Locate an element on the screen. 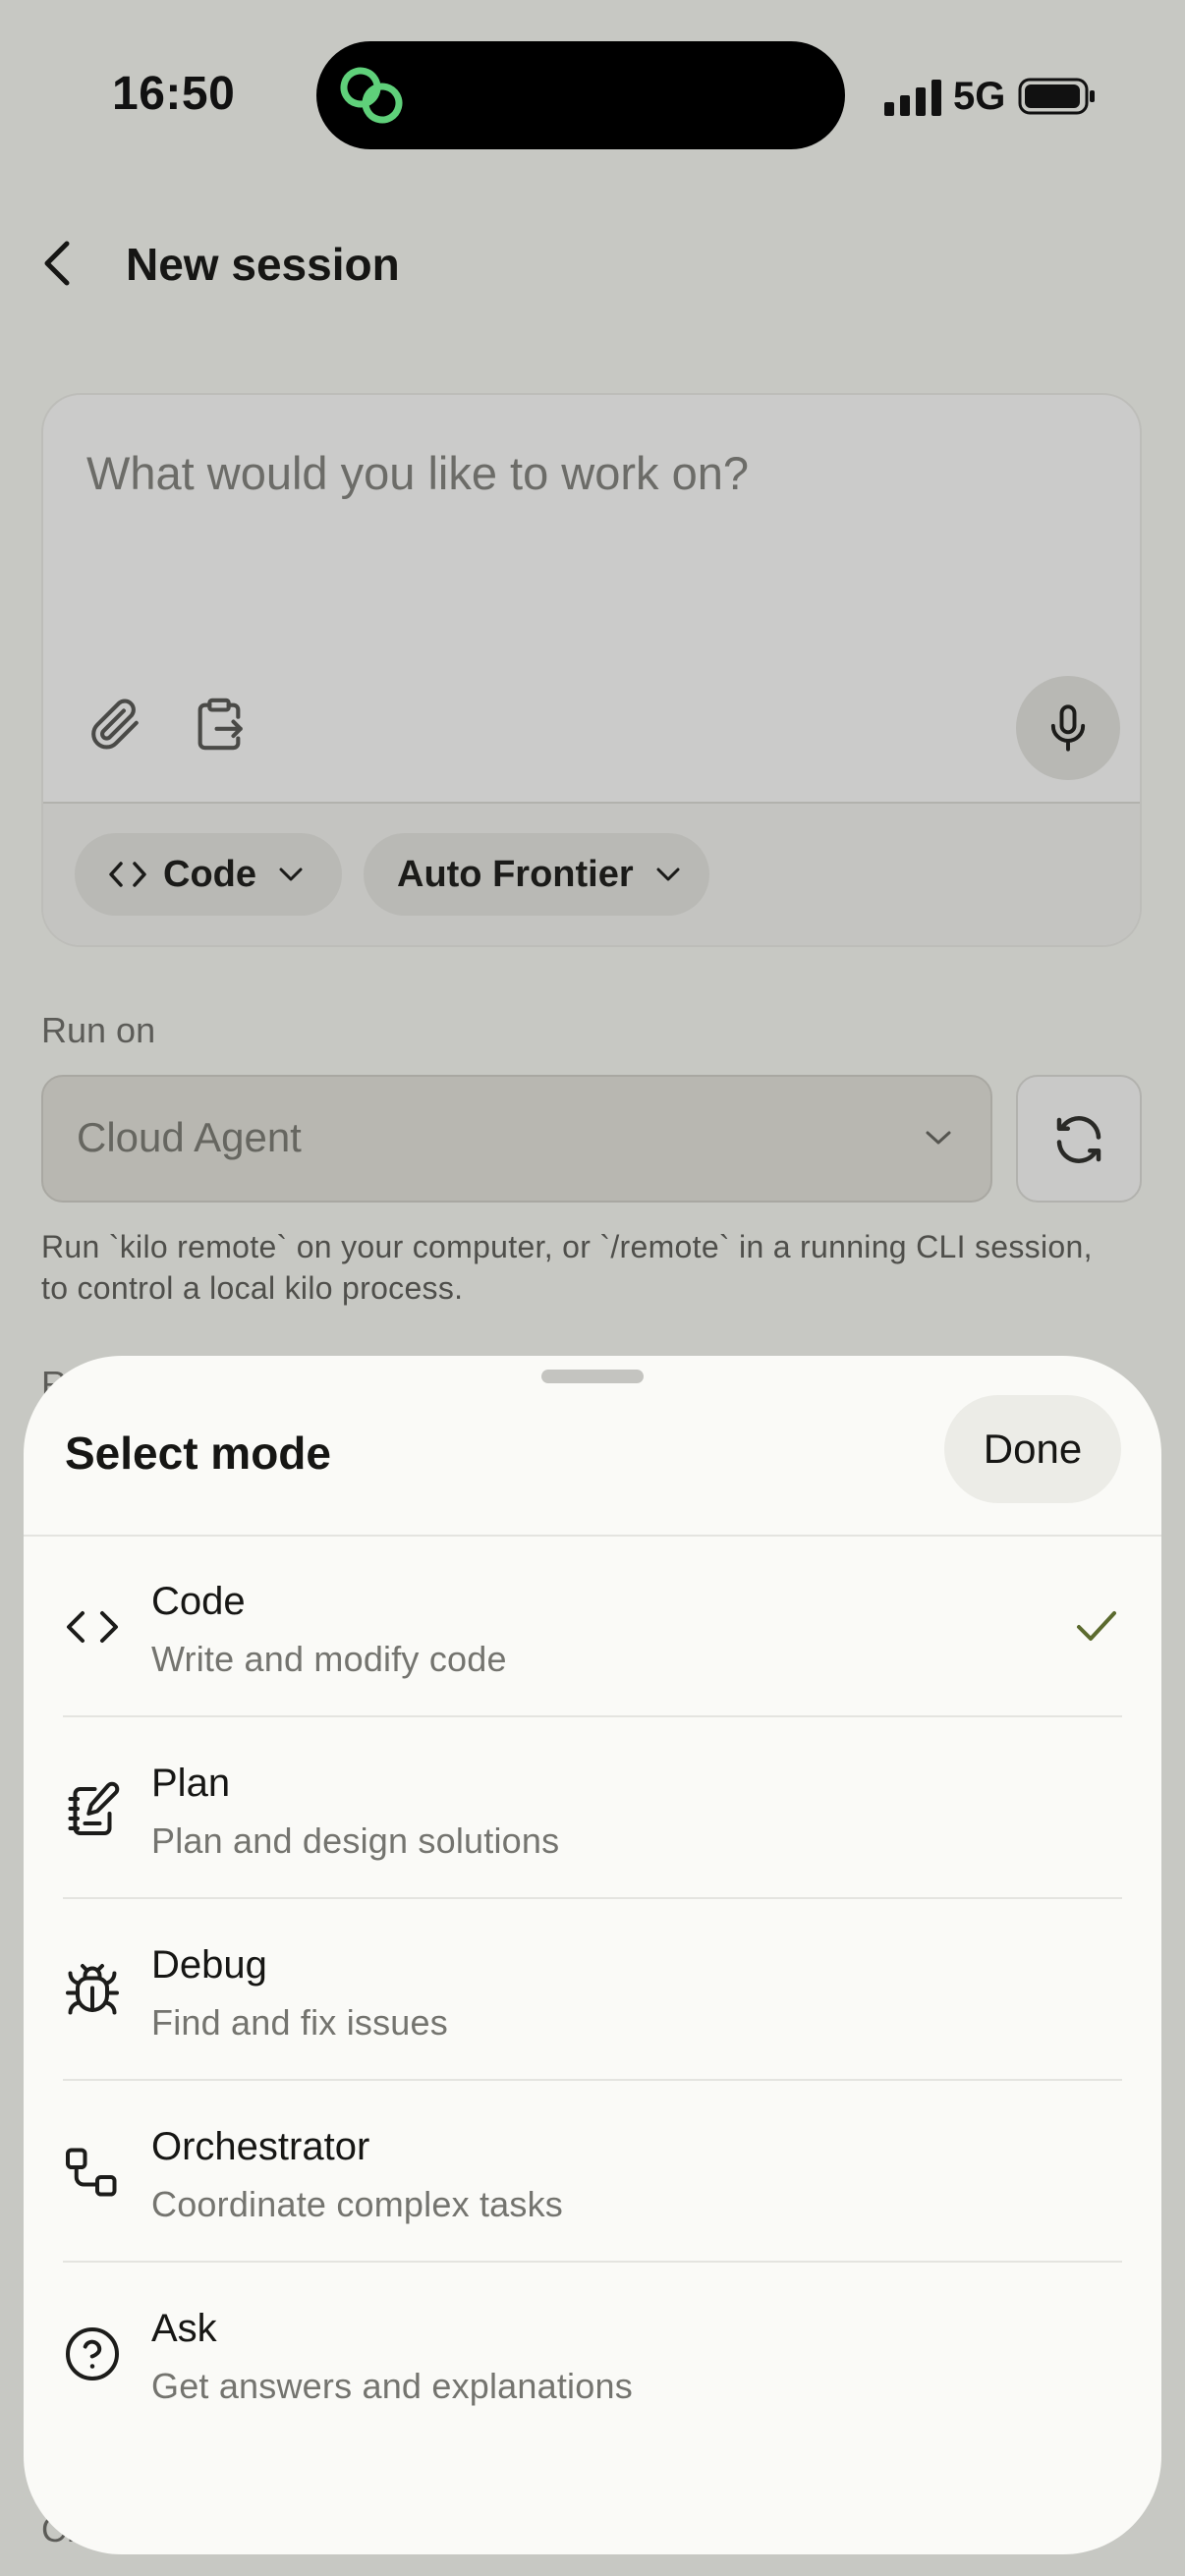 The width and height of the screenshot is (1185, 2576). mode-name: Code is located at coordinates (199, 1601).